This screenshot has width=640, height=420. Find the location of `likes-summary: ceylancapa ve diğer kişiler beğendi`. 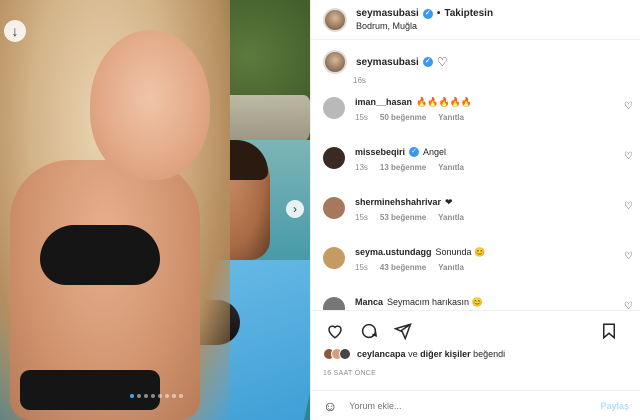

likes-summary: ceylancapa ve diğer kişiler beğendi is located at coordinates (414, 354).